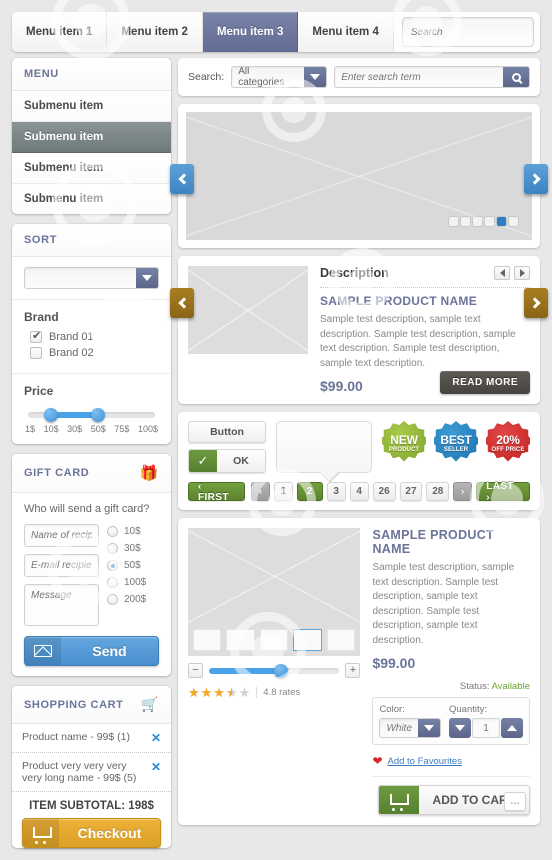  What do you see at coordinates (512, 728) in the screenshot?
I see `quantity-increment-button` at bounding box center [512, 728].